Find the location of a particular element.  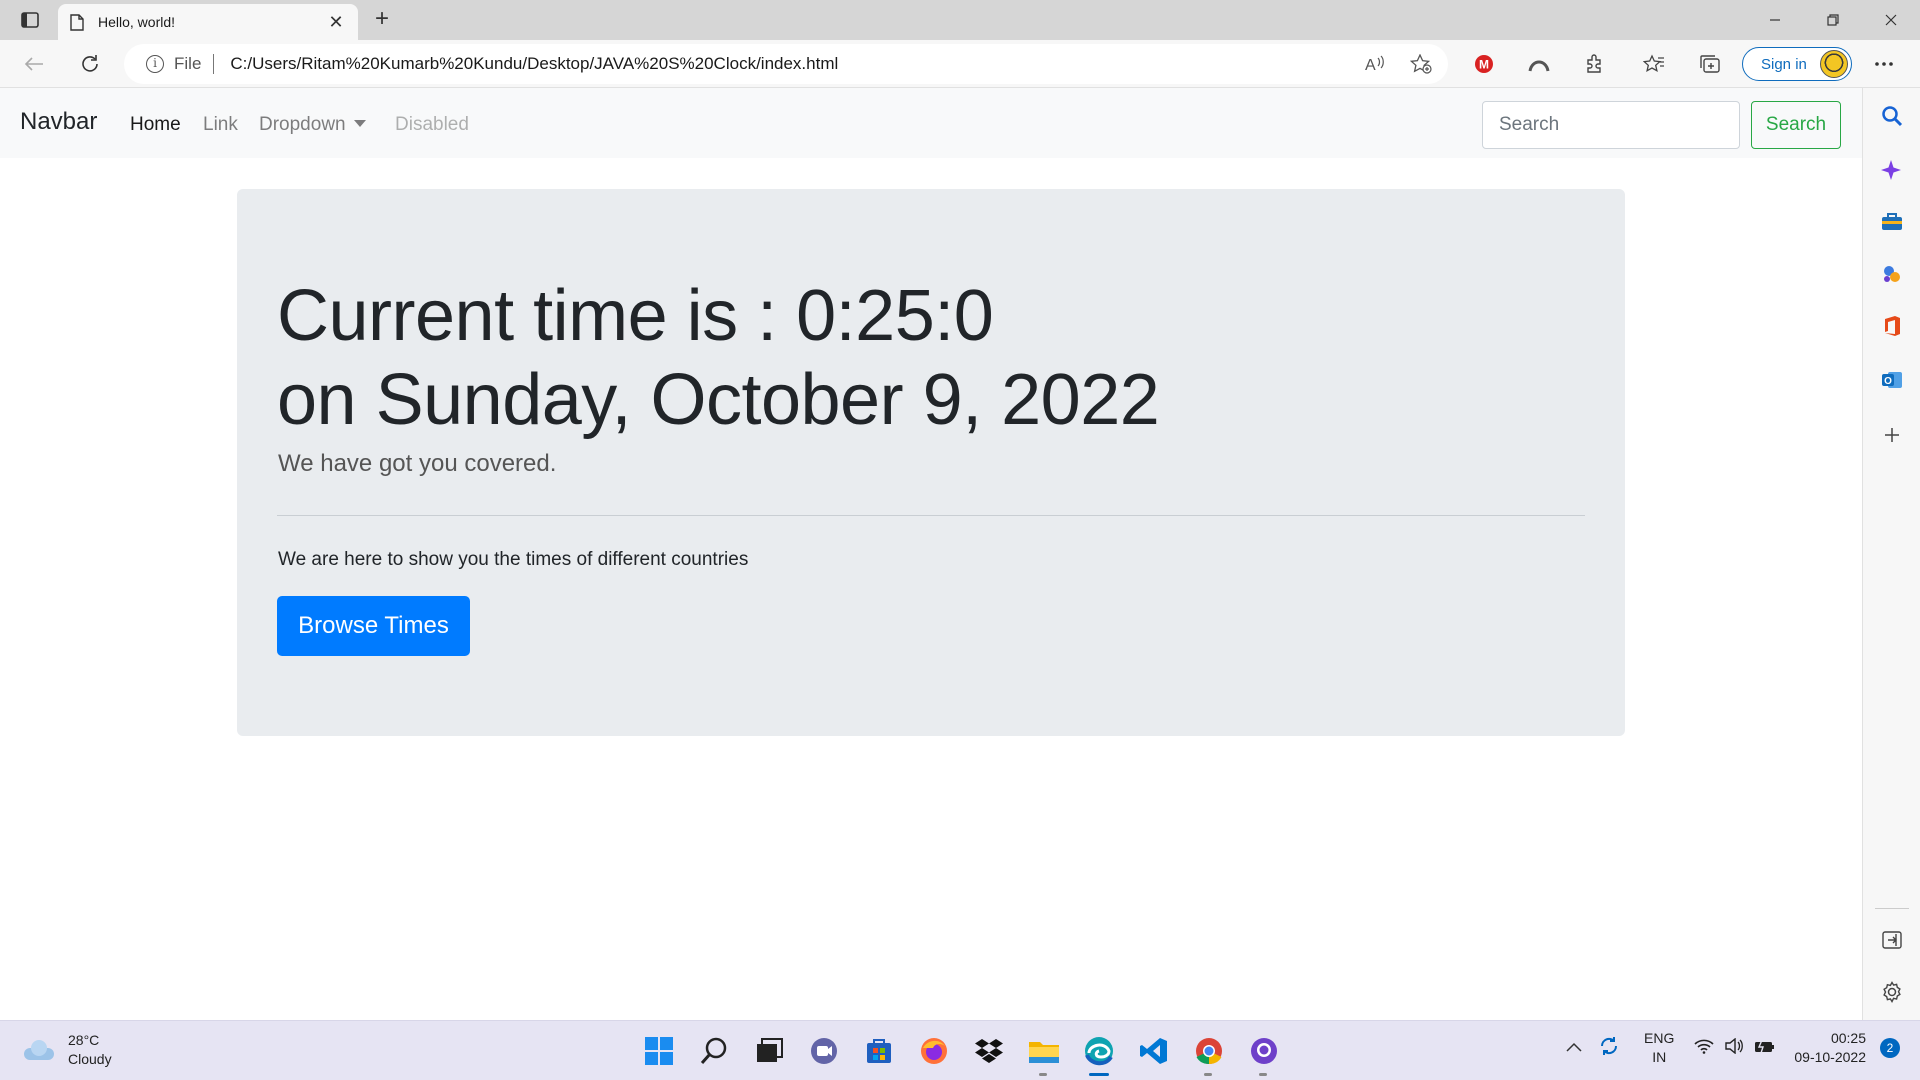

sign-in-label: Sign in is located at coordinates (1784, 64).